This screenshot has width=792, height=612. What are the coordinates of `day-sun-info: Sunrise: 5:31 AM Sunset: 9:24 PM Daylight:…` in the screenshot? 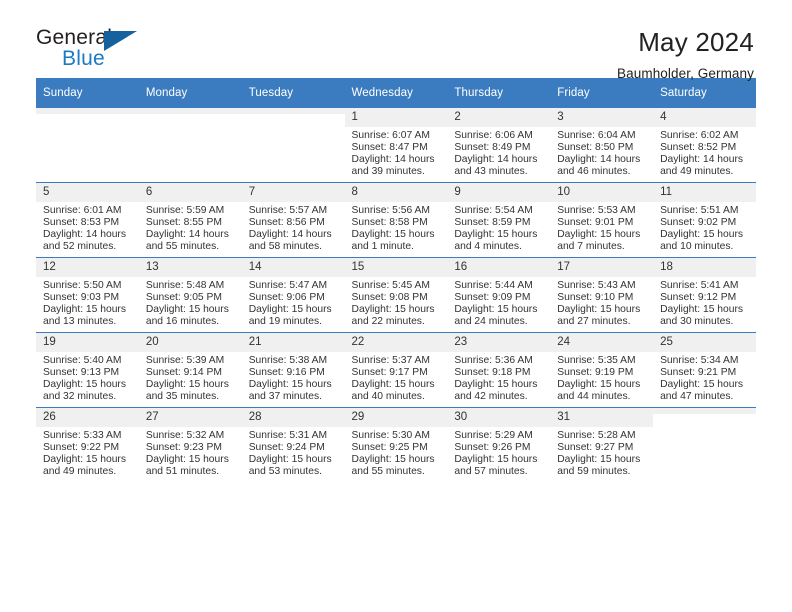 It's located at (293, 452).